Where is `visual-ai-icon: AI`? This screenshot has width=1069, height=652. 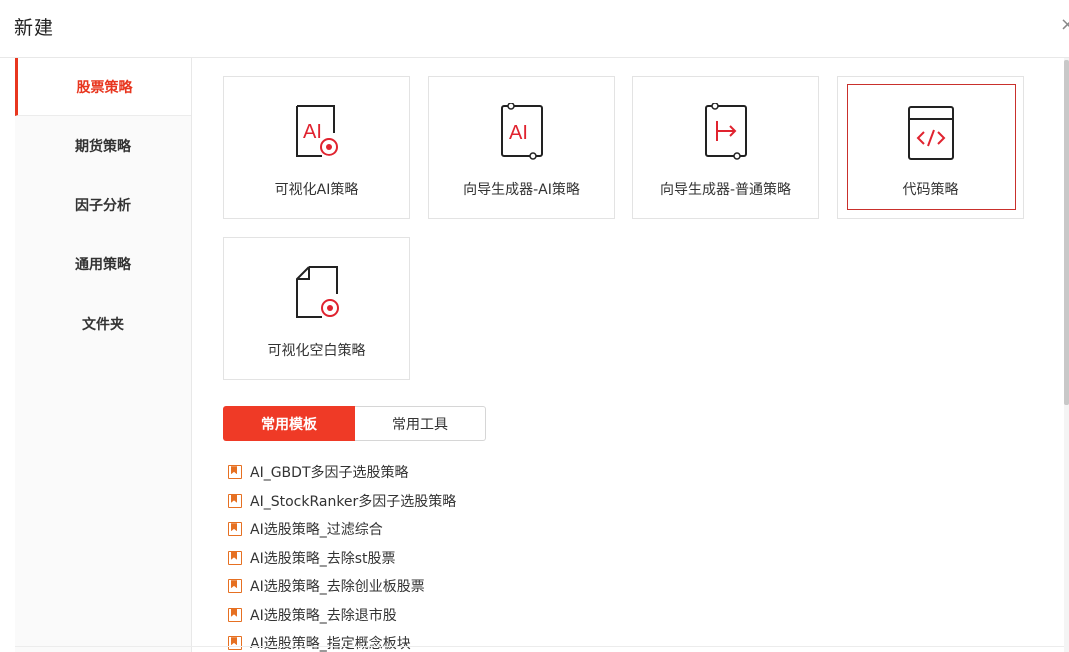 visual-ai-icon: AI is located at coordinates (318, 131).